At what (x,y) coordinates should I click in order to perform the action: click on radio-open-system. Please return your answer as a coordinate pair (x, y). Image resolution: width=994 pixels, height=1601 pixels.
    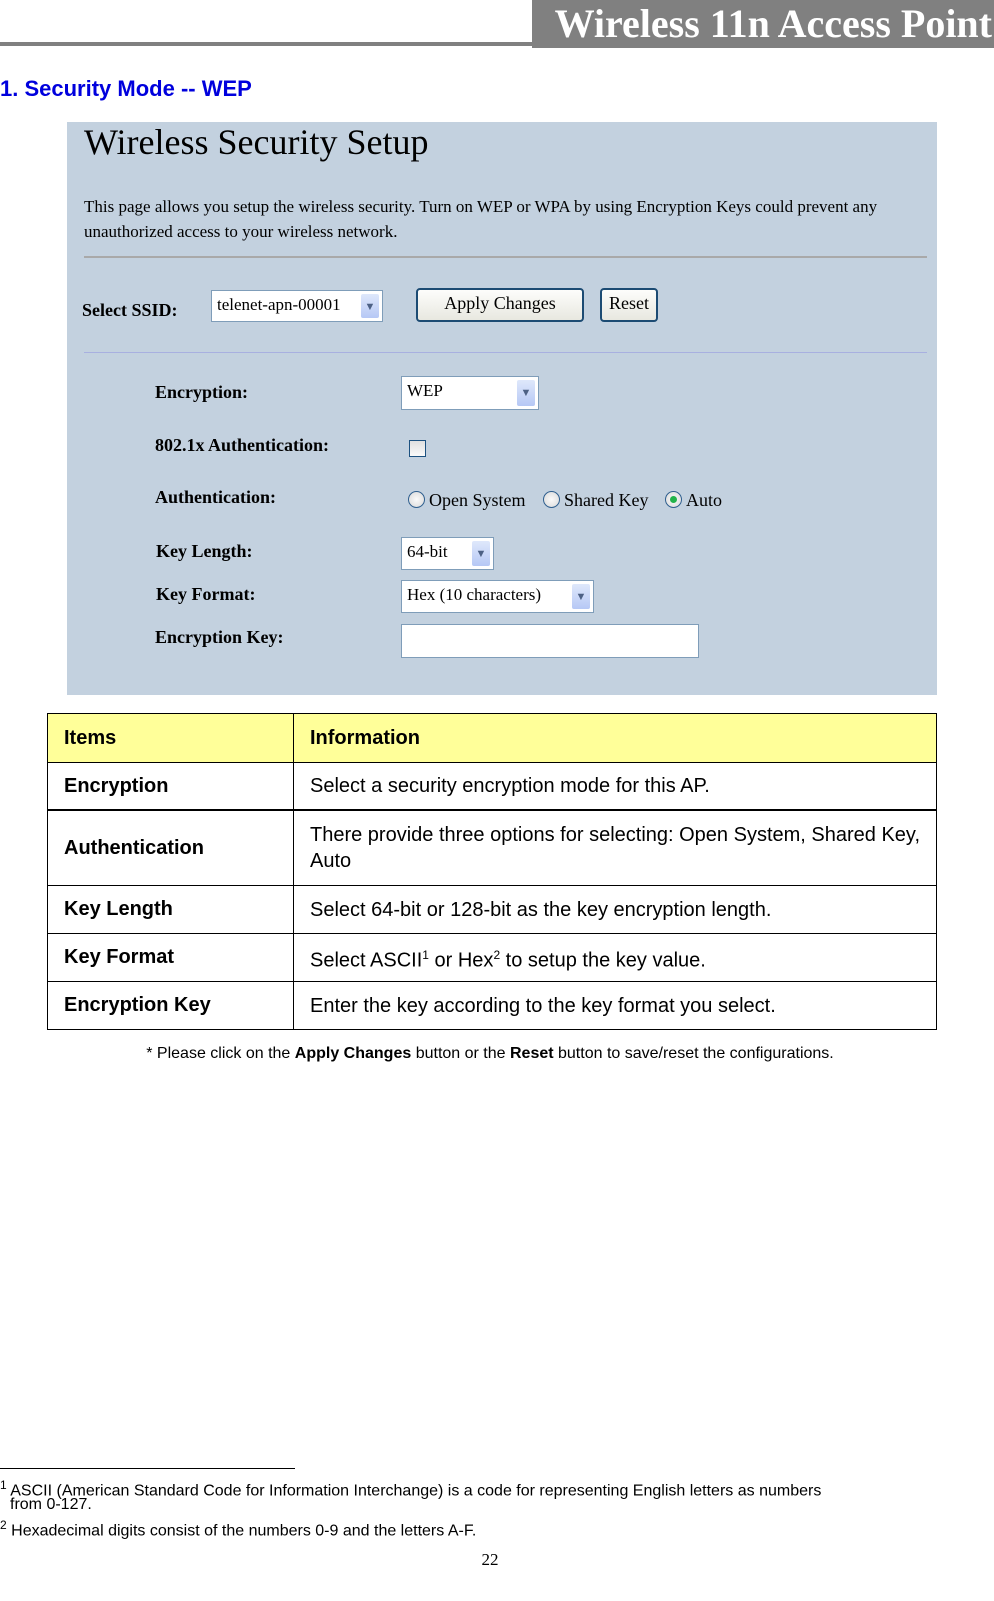
    Looking at the image, I should click on (416, 499).